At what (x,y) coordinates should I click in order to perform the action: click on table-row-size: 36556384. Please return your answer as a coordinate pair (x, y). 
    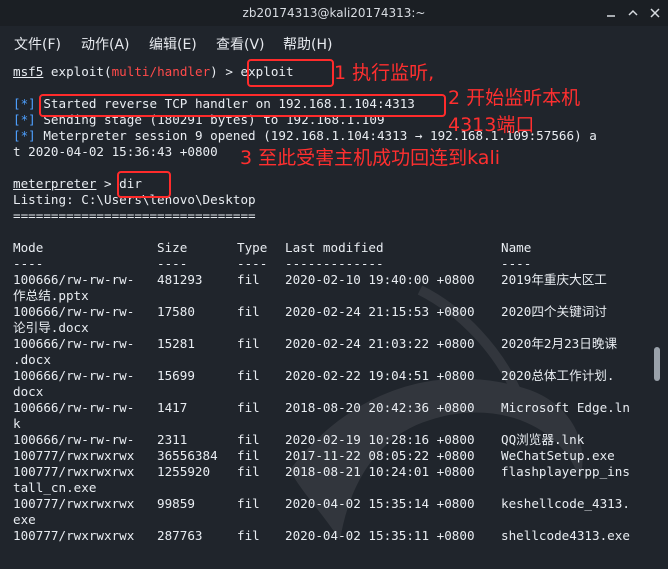
    Looking at the image, I should click on (187, 455).